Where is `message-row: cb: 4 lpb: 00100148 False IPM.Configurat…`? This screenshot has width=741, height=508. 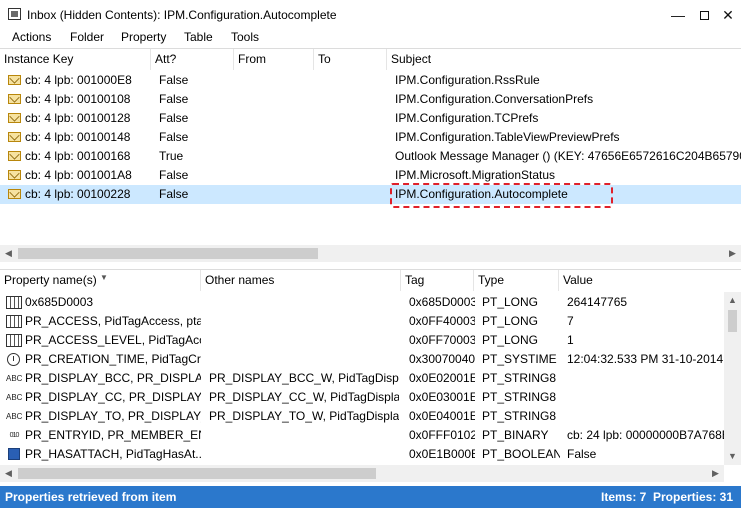 message-row: cb: 4 lpb: 00100148 False IPM.Configurat… is located at coordinates (370, 137).